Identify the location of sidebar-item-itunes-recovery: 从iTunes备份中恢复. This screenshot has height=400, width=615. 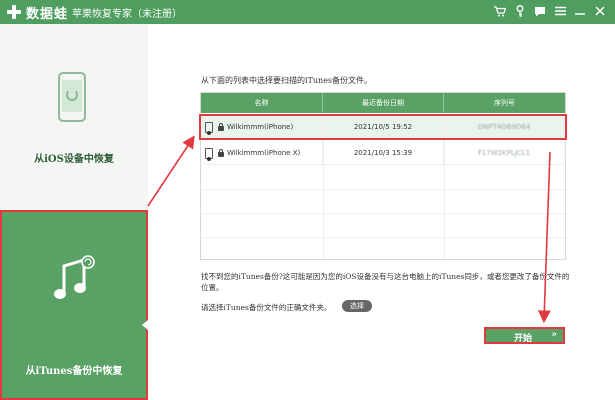
(74, 305).